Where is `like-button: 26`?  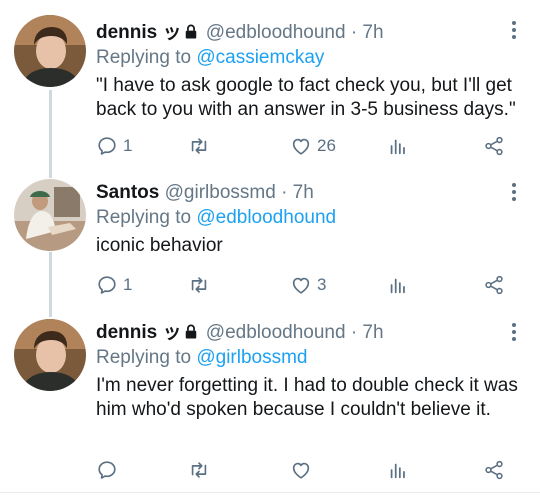 like-button: 26 is located at coordinates (313, 146).